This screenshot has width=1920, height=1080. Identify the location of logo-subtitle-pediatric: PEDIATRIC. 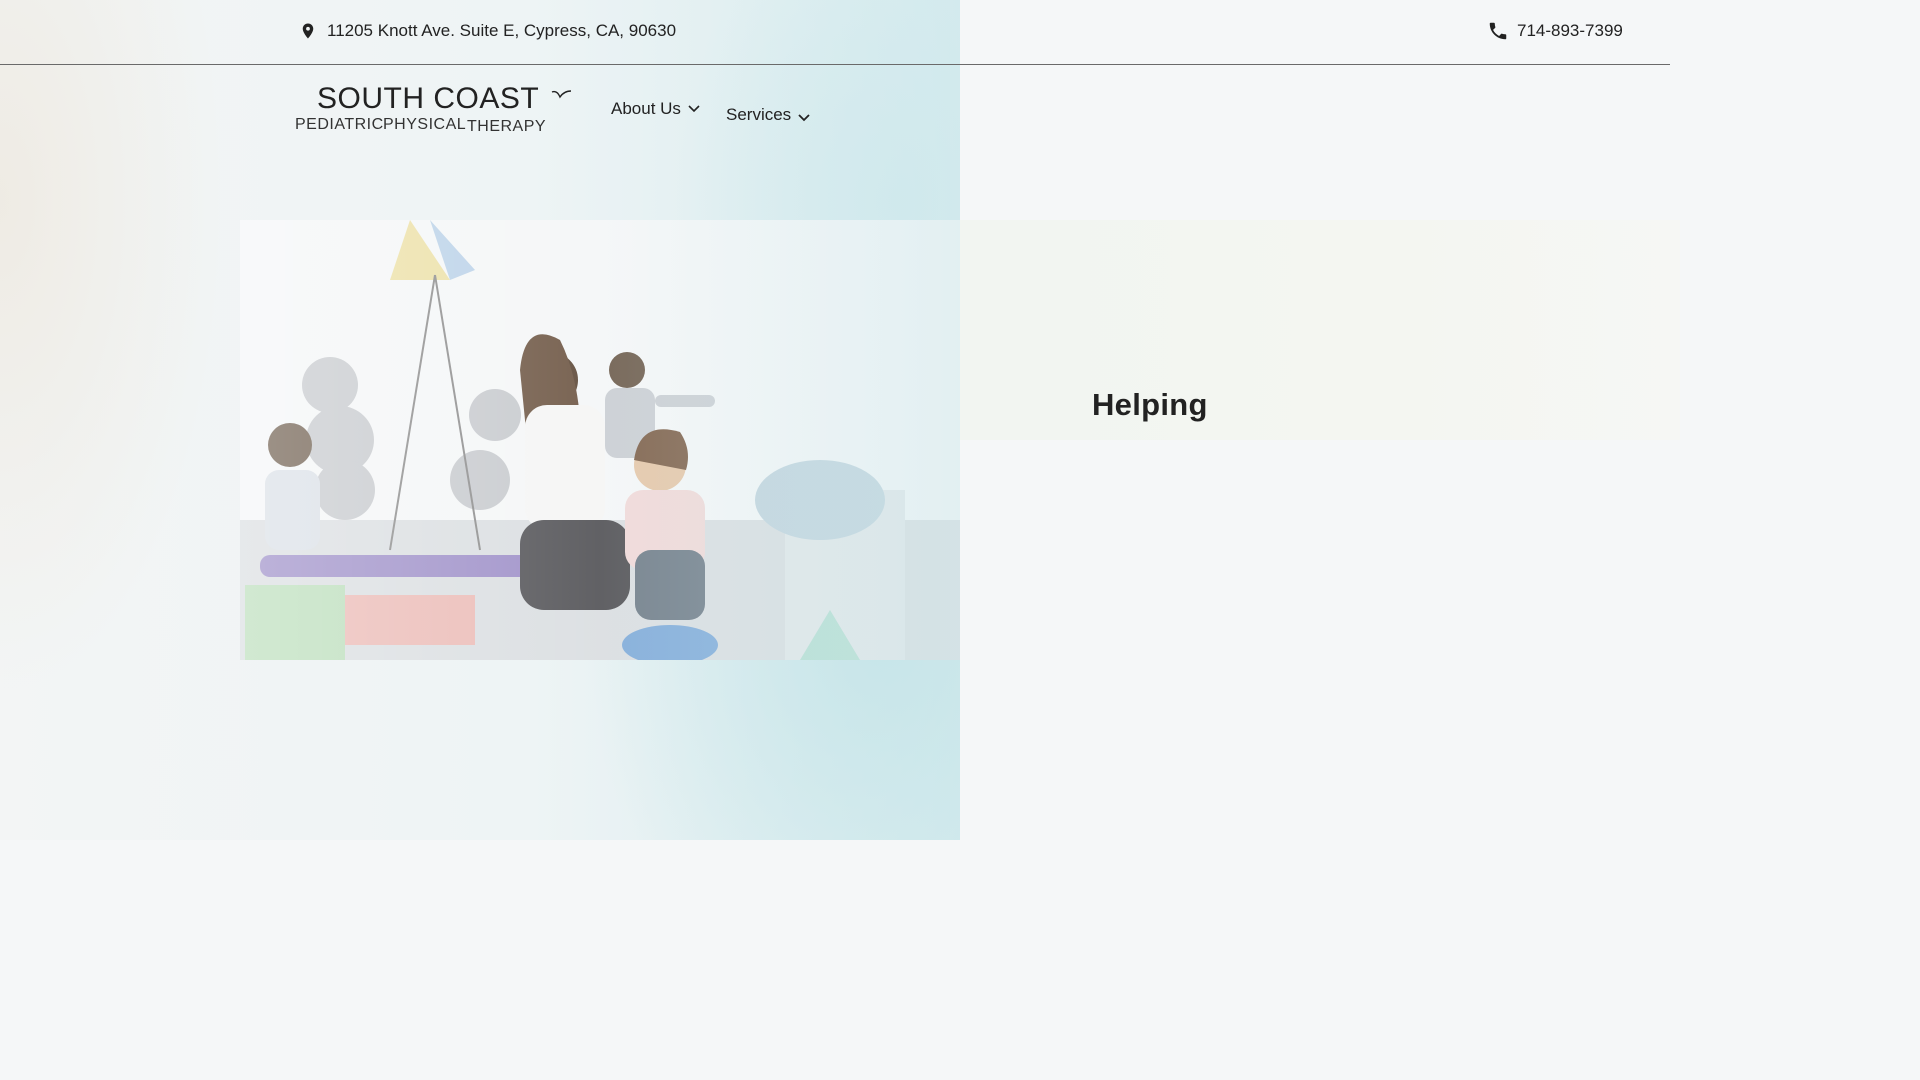
(339, 124).